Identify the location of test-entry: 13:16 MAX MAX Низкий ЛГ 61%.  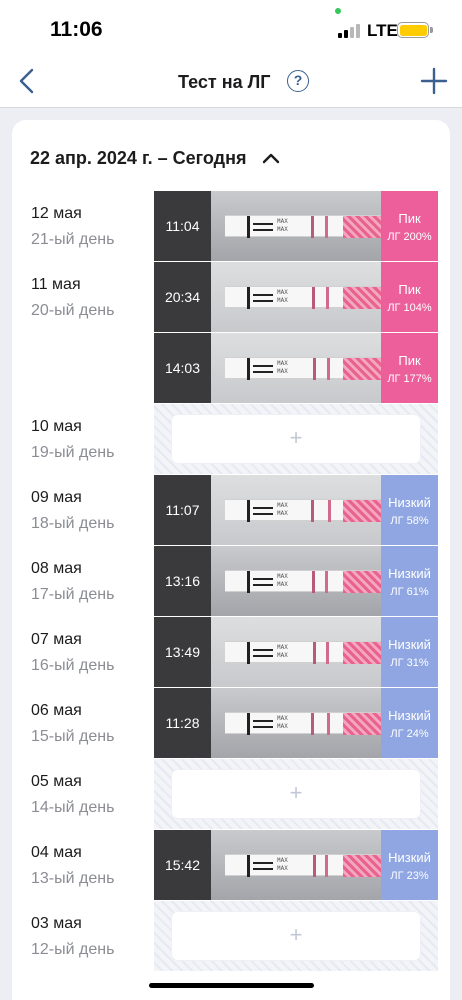
(296, 581).